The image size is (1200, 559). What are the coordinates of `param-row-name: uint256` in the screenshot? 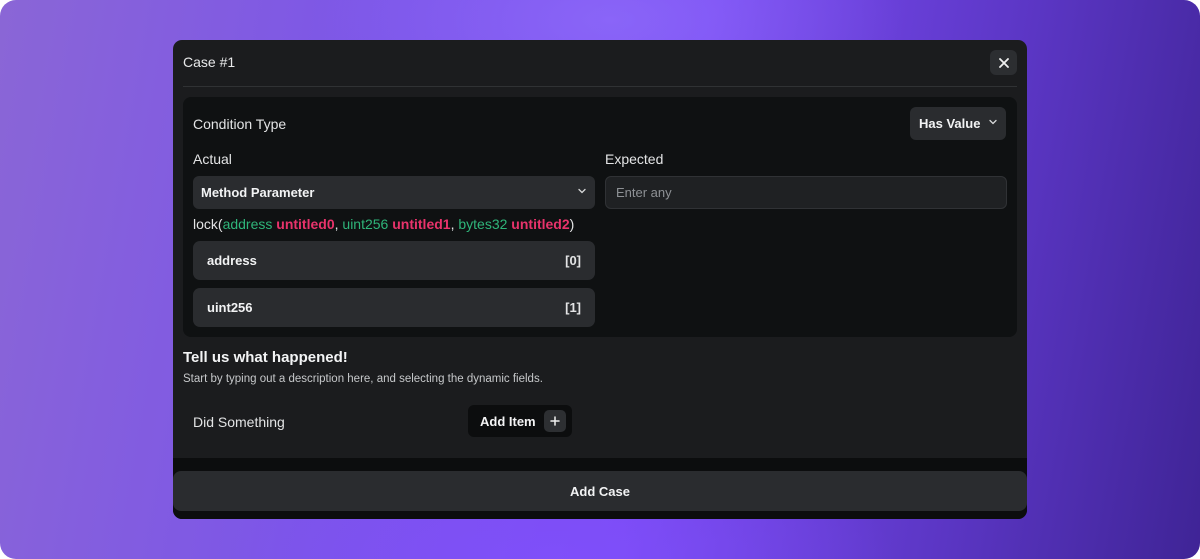 It's located at (230, 307).